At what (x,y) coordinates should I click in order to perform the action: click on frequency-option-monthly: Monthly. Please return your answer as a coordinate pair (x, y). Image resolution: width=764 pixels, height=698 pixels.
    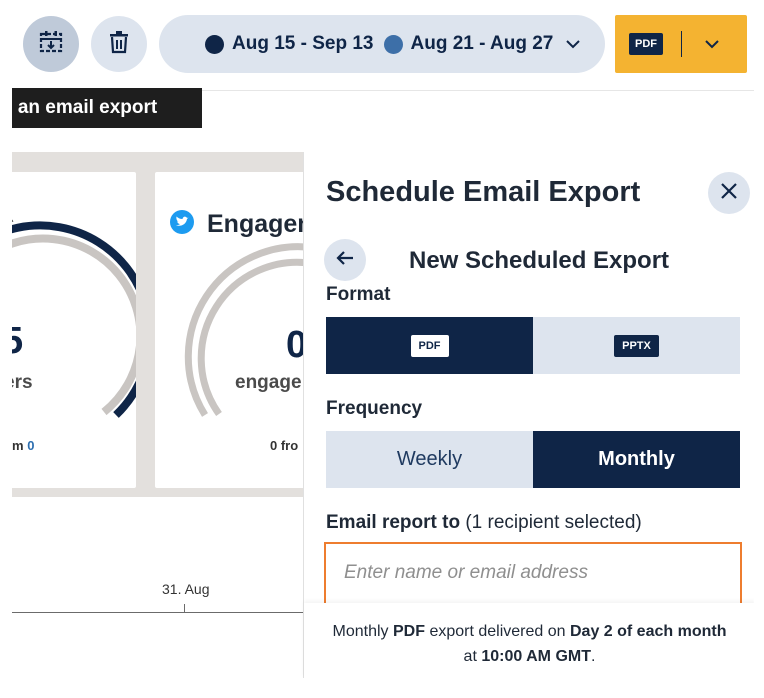
    Looking at the image, I should click on (636, 459).